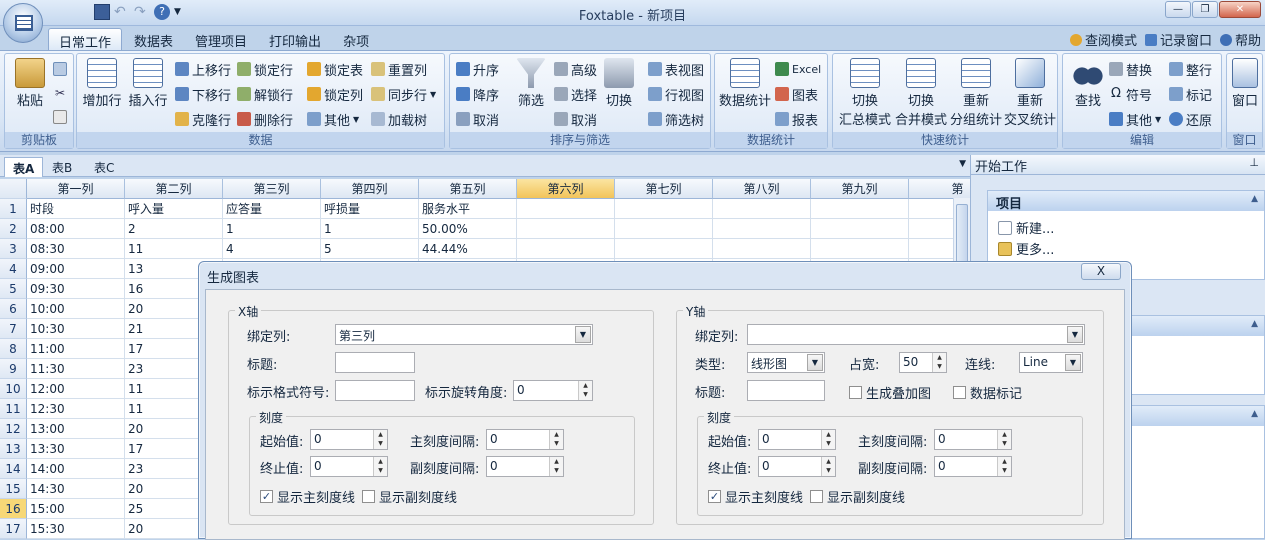 The height and width of the screenshot is (540, 1265). What do you see at coordinates (85, 39) in the screenshot?
I see `tab-daily-work: 日常工作` at bounding box center [85, 39].